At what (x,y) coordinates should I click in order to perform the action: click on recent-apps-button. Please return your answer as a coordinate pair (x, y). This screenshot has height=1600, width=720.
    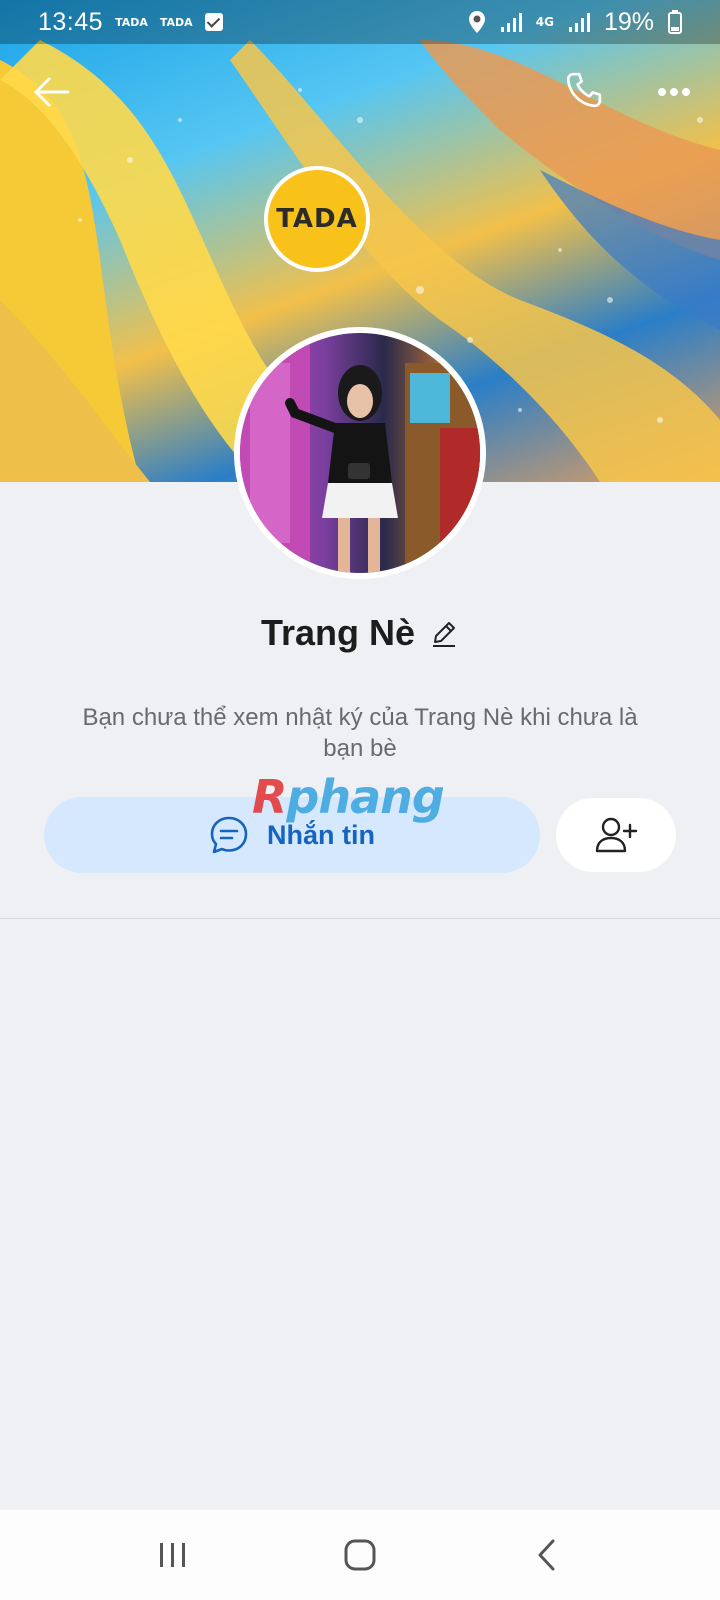
    Looking at the image, I should click on (173, 1555).